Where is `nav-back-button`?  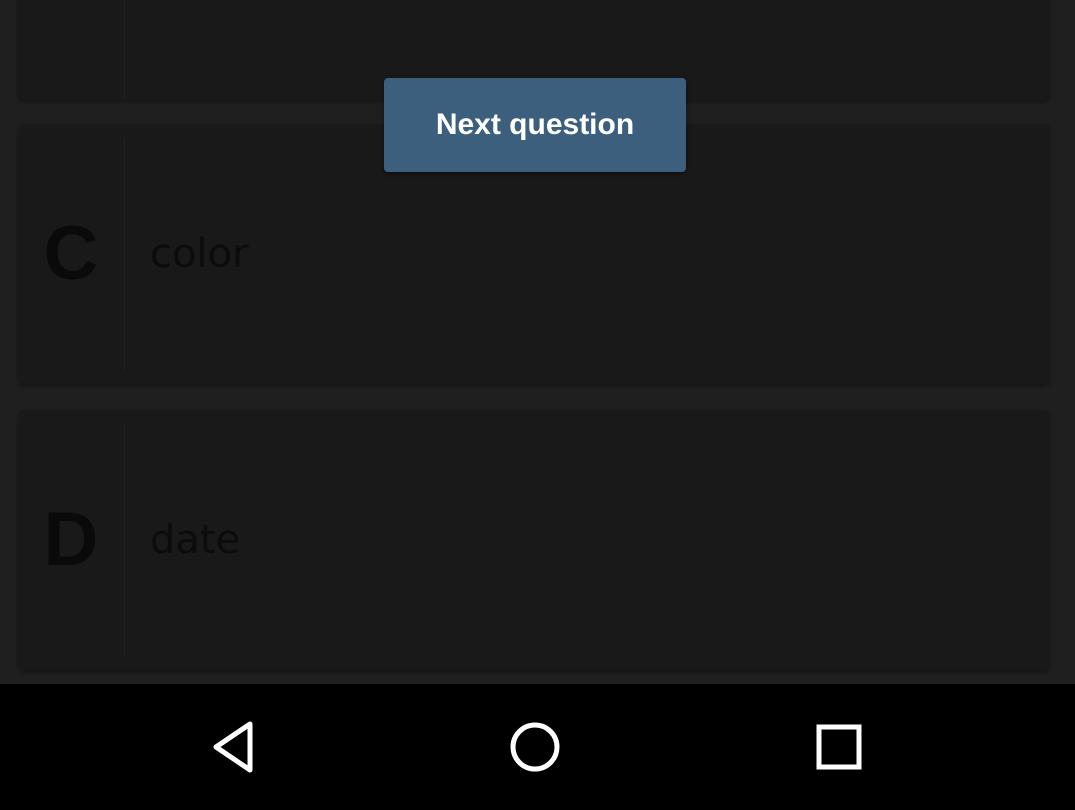
nav-back-button is located at coordinates (233, 747).